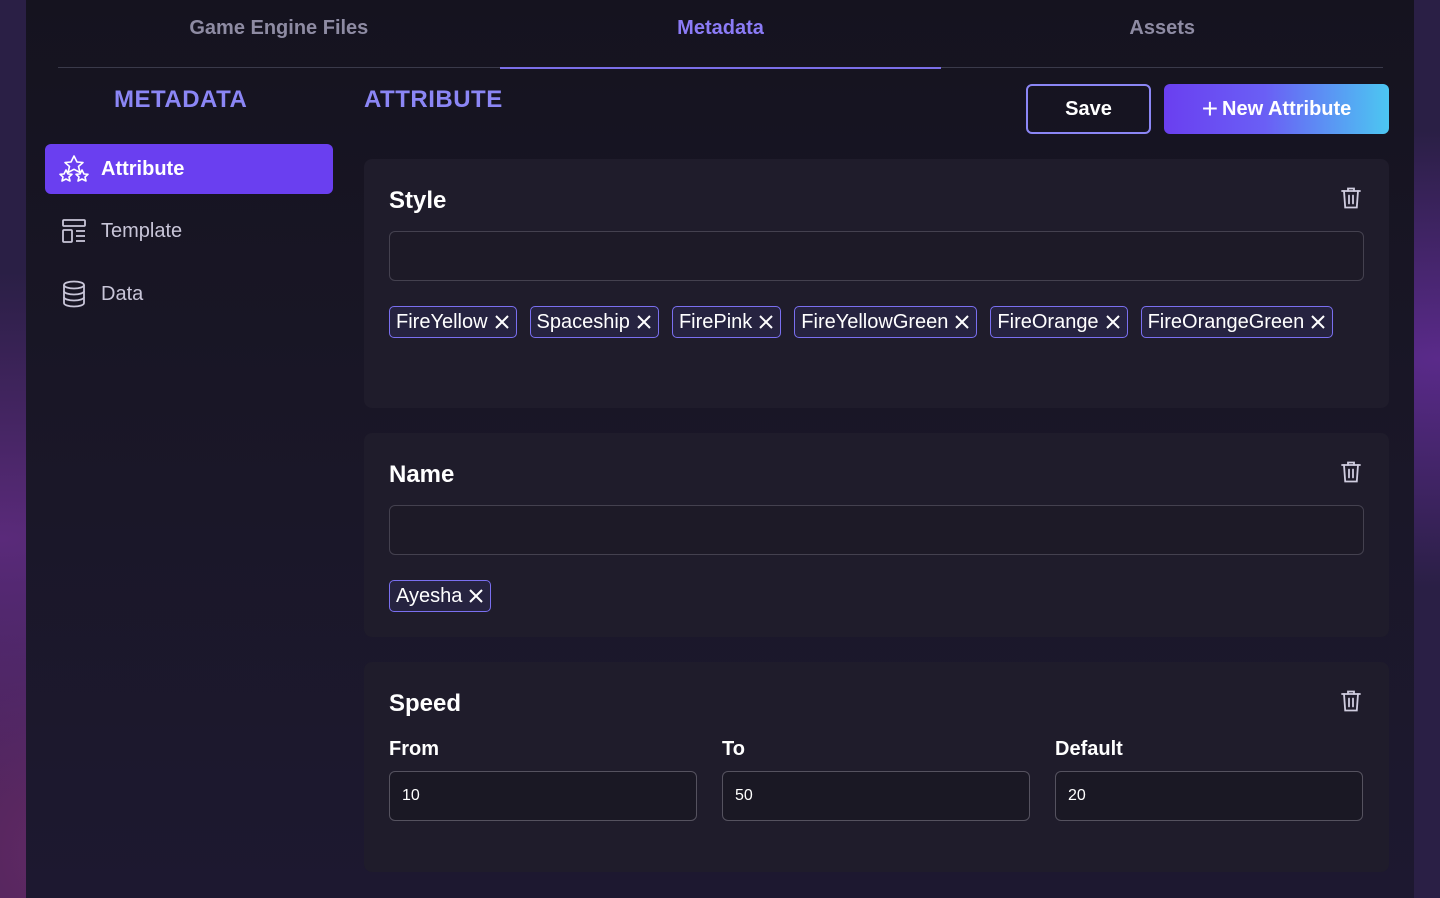 Image resolution: width=1440 pixels, height=898 pixels. I want to click on name-input, so click(876, 530).